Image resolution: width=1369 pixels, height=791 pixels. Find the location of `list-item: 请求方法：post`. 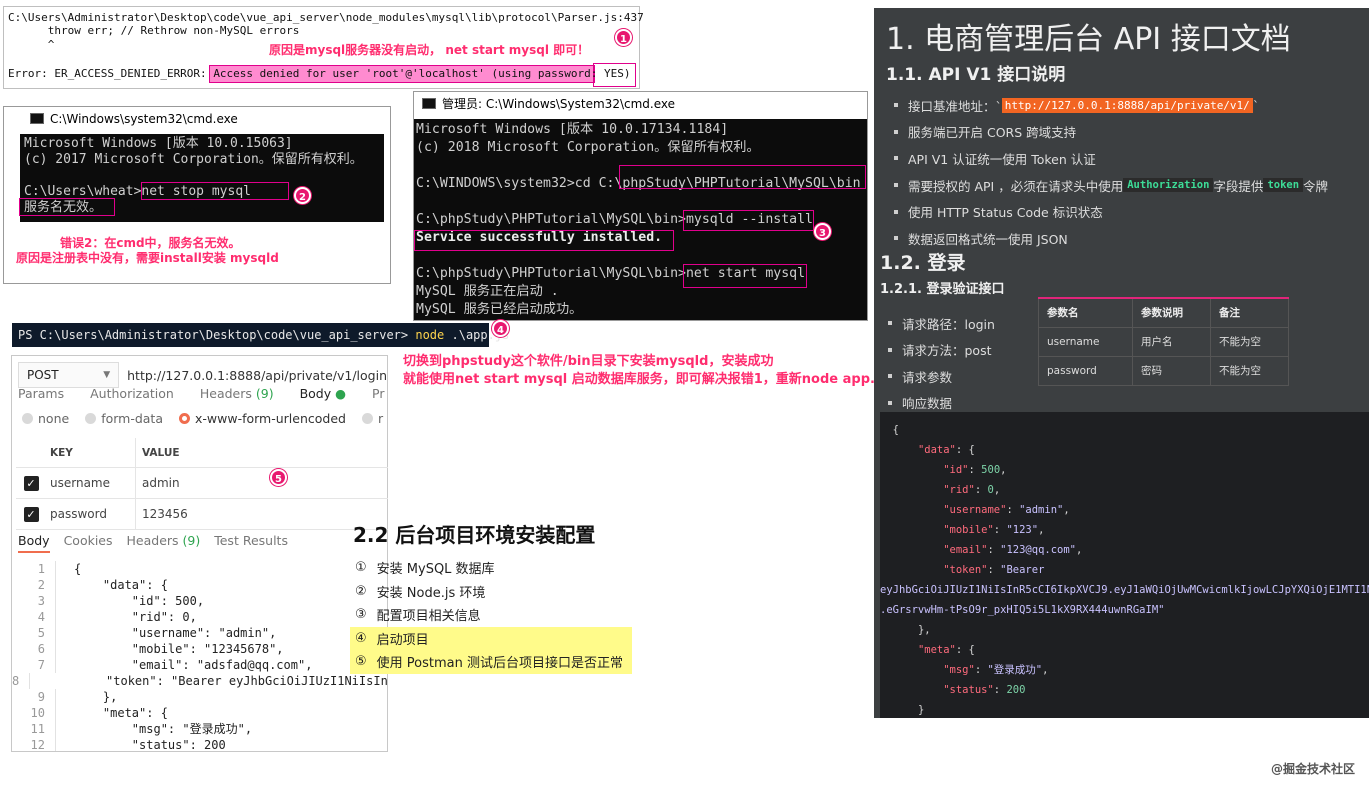

list-item: 请求方法：post is located at coordinates (941, 350).